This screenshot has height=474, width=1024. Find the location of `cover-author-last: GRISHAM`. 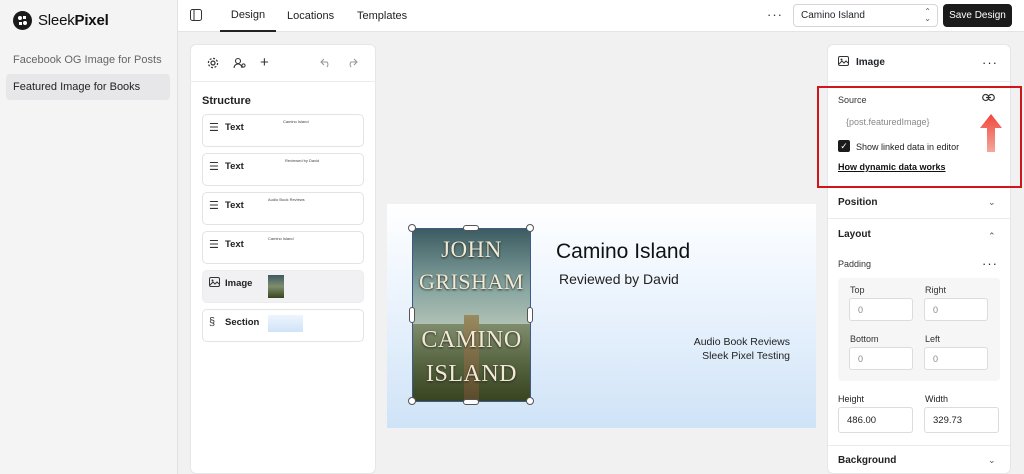

cover-author-last: GRISHAM is located at coordinates (471, 281).